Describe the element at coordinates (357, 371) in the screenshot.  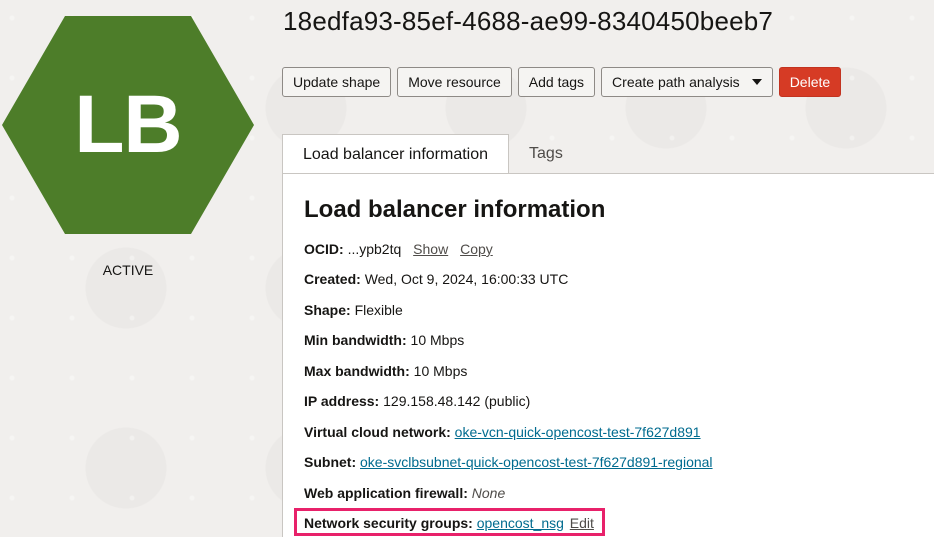
I see `max-bandwidth-key: Max bandwidth:` at that location.